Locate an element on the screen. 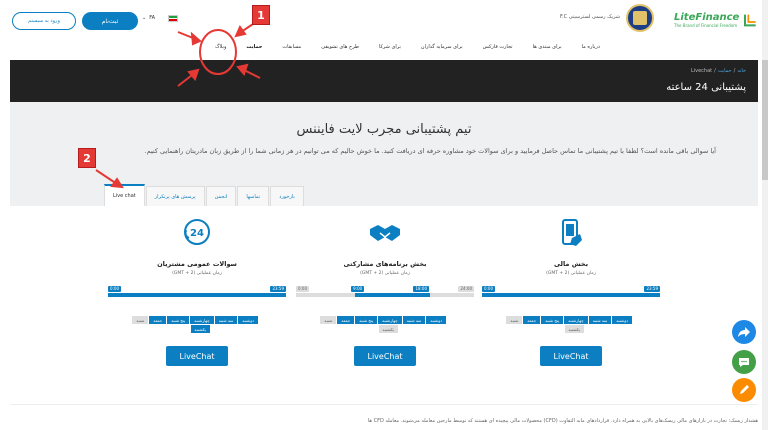 The width and height of the screenshot is (768, 430). breadcrumb-home: خانه is located at coordinates (741, 71).